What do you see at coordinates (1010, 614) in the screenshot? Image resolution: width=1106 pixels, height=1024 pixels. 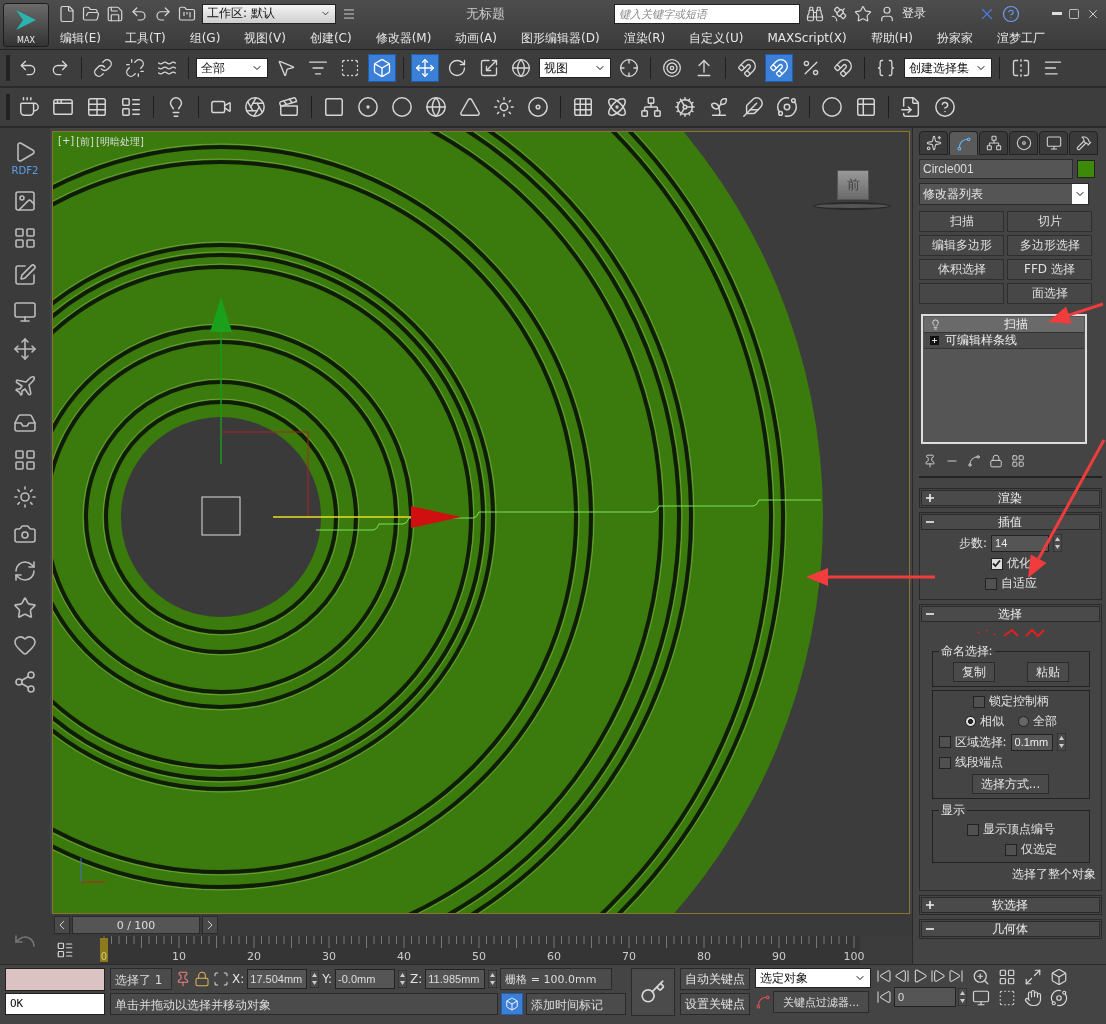 I see `rollout-header: 选择` at bounding box center [1010, 614].